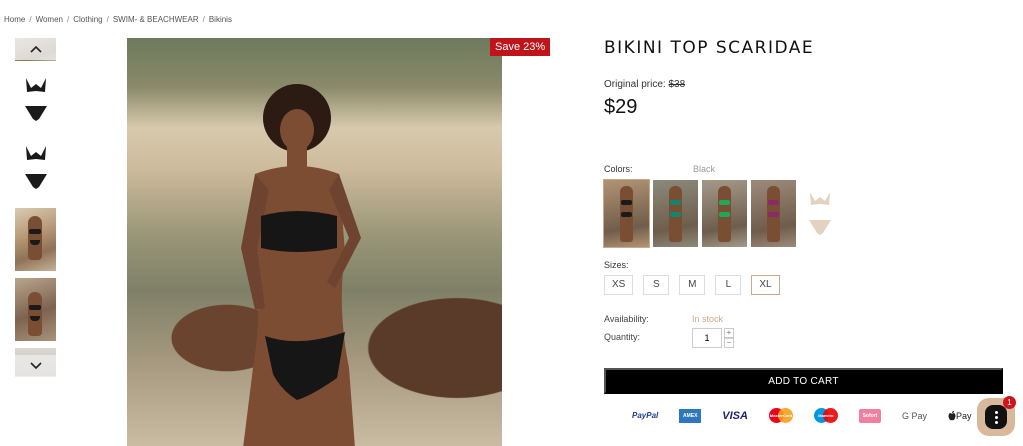  I want to click on chevron-up-icon, so click(35, 49).